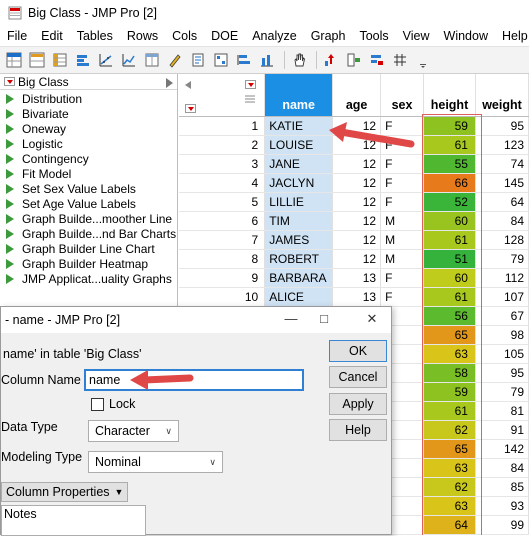  What do you see at coordinates (449, 221) in the screenshot?
I see `cell-height: 60` at bounding box center [449, 221].